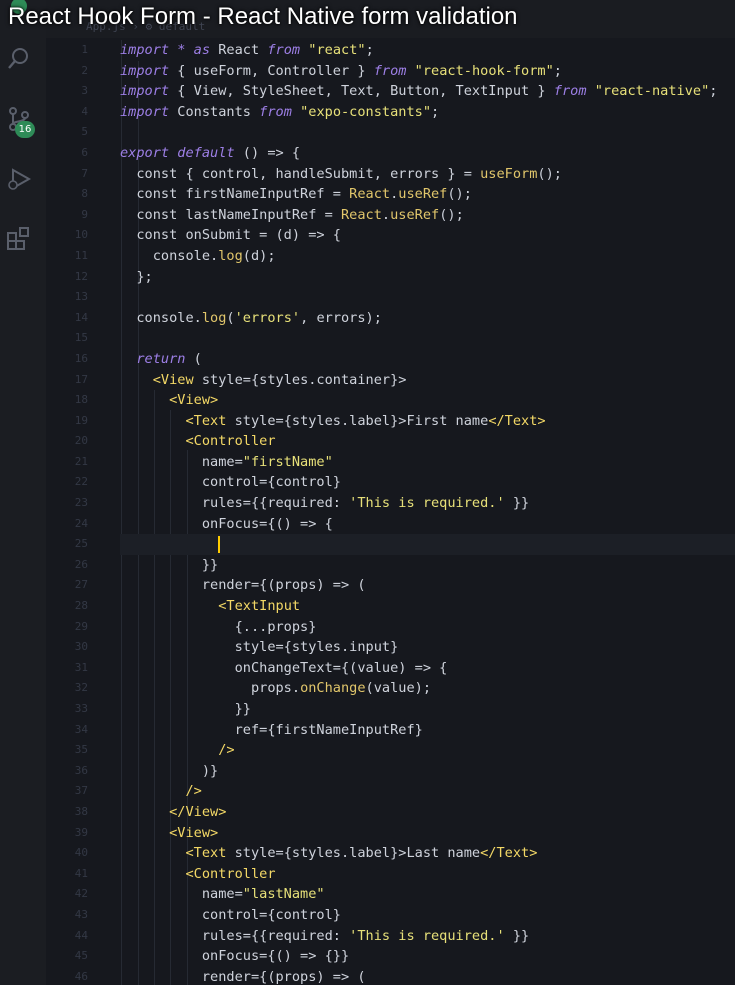  I want to click on text-cursor, so click(219, 544).